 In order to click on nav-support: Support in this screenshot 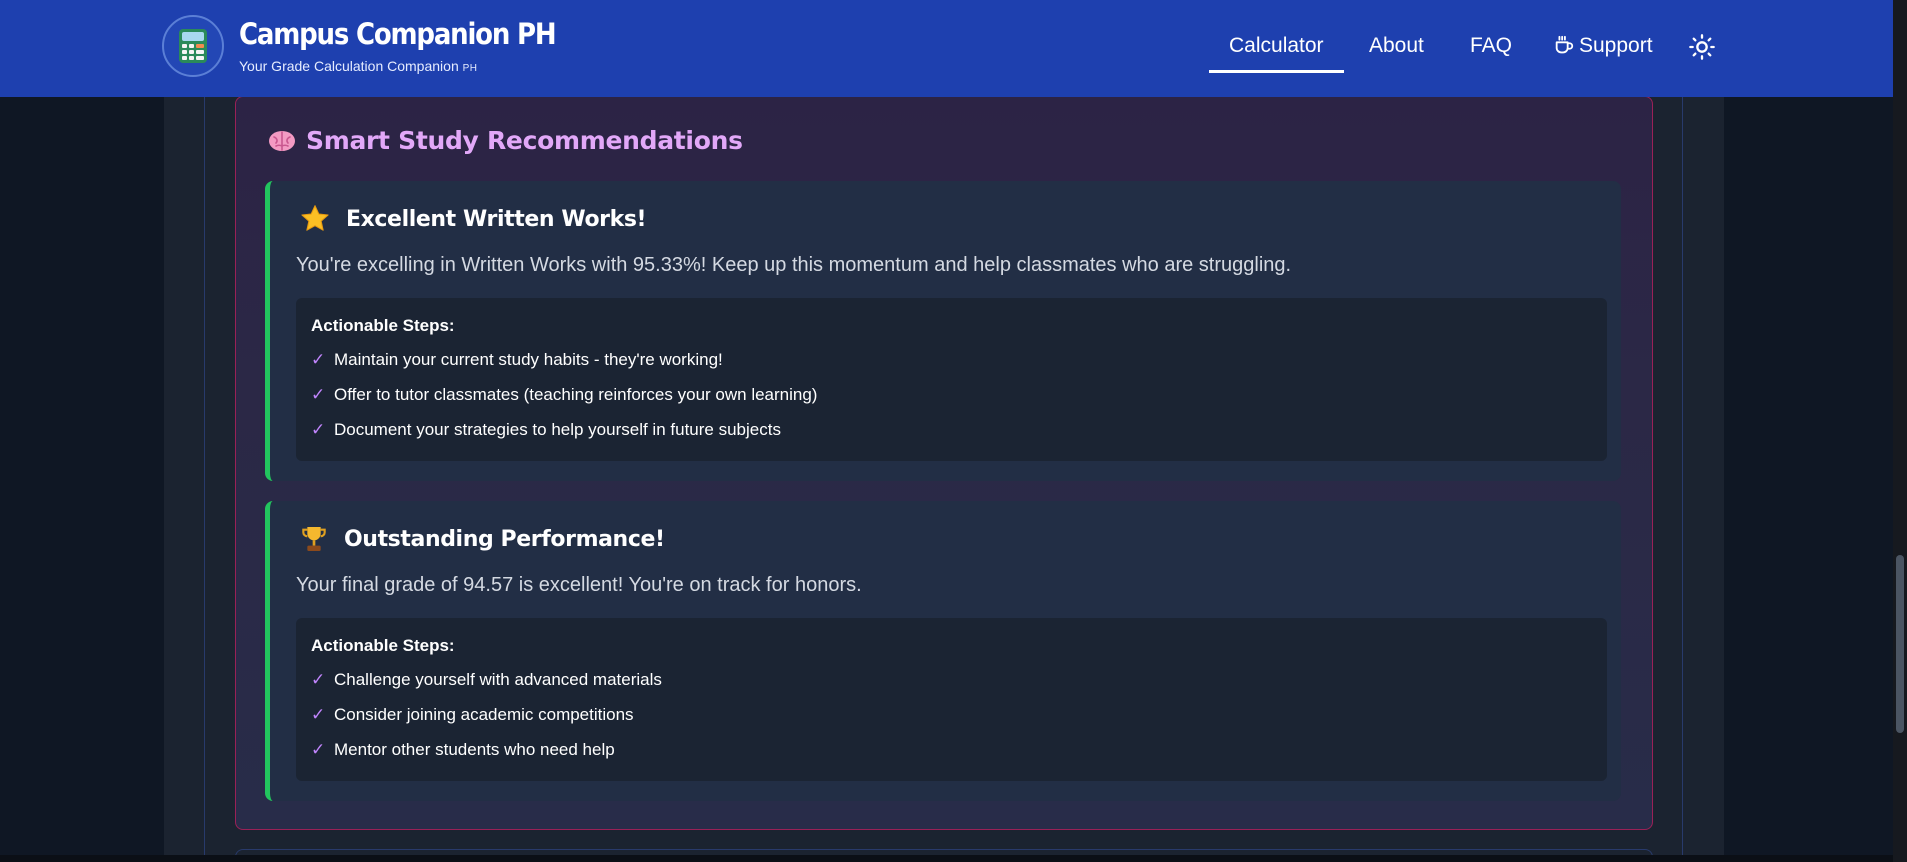, I will do `click(1603, 46)`.